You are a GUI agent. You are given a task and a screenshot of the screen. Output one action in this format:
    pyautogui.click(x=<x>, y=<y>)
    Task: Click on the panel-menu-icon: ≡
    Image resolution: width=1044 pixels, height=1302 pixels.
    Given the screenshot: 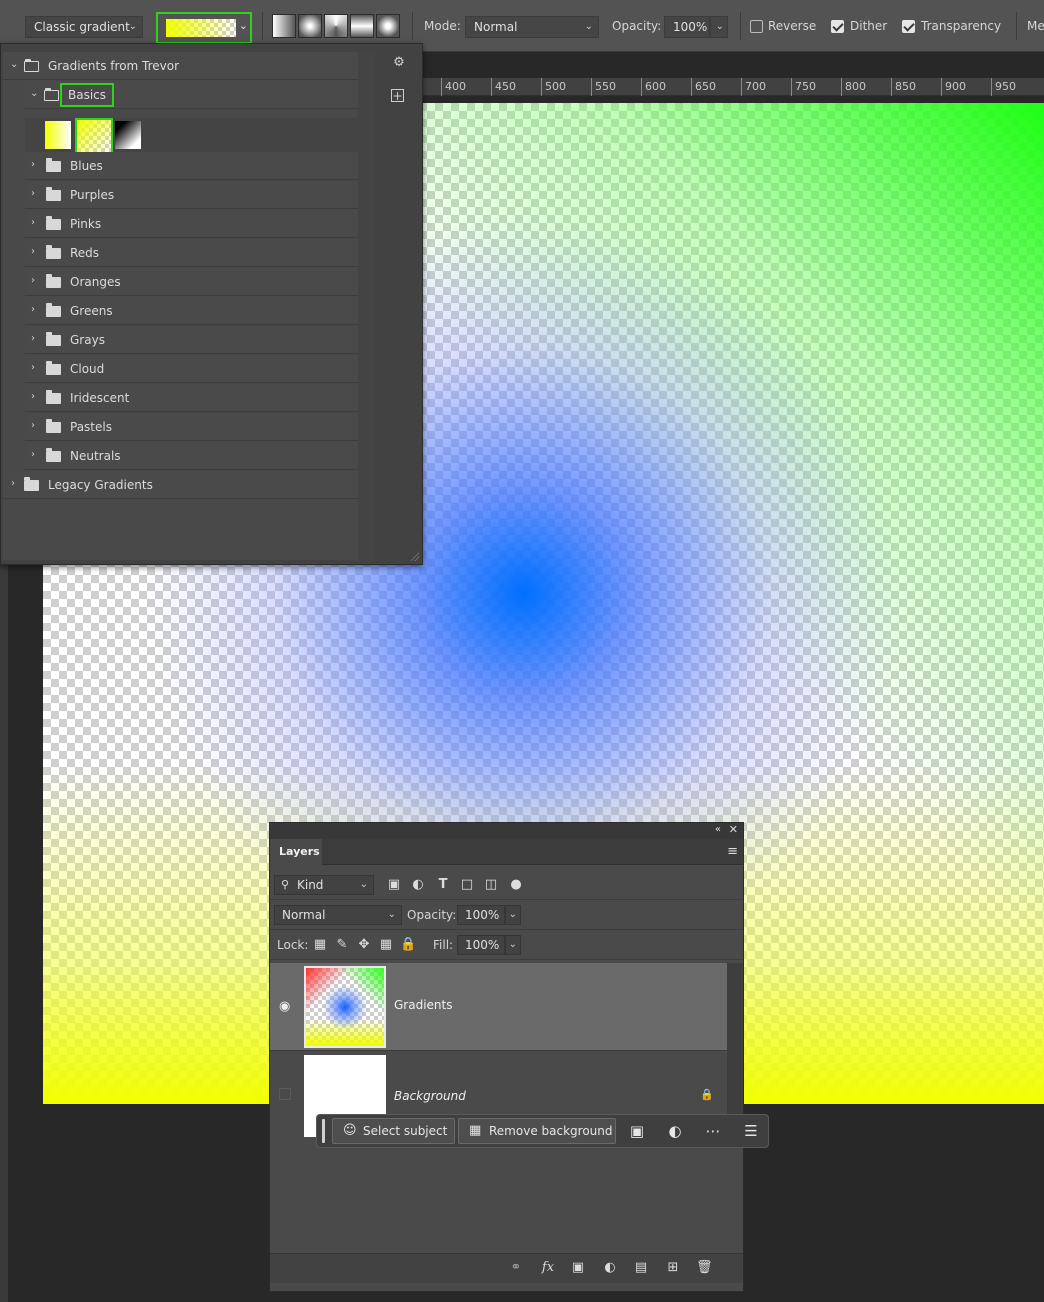 What is the action you would take?
    pyautogui.click(x=732, y=851)
    